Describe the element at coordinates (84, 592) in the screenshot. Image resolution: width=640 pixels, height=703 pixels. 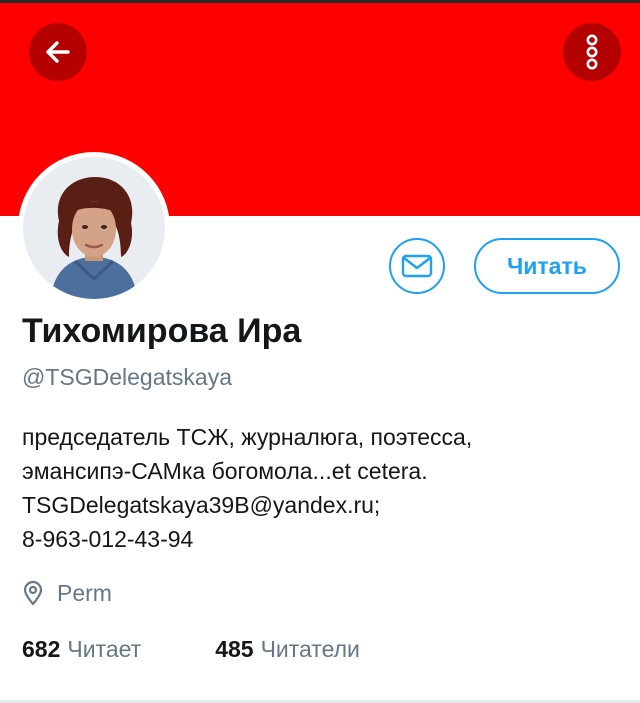
I see `location-text: Perm` at that location.